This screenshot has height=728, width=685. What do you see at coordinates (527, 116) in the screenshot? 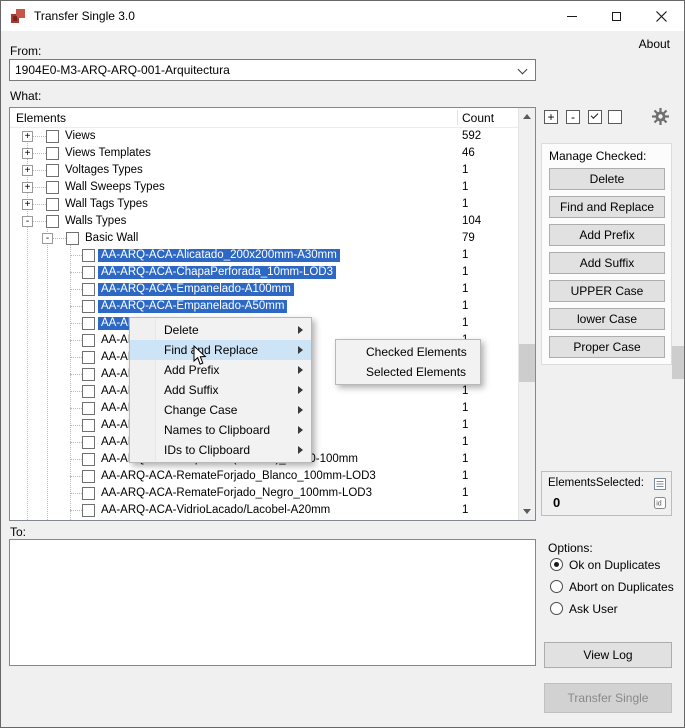
I see `scroll-up-icon` at bounding box center [527, 116].